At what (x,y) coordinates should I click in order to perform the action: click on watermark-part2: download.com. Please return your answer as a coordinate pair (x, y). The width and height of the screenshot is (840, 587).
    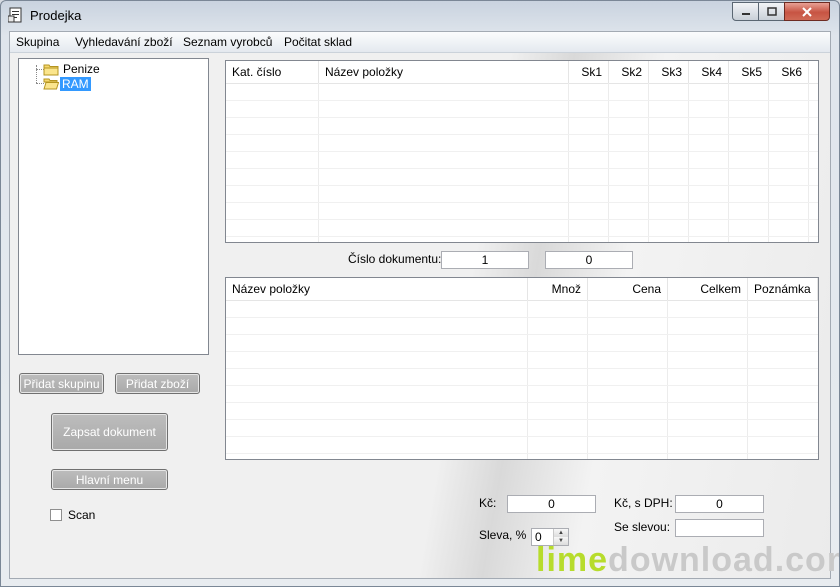
    Looking at the image, I should click on (724, 560).